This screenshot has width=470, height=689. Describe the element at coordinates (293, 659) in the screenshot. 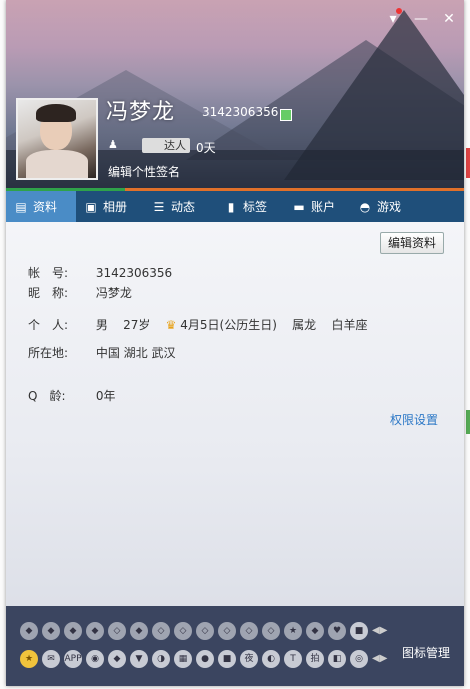

I see `service-icon: T` at that location.